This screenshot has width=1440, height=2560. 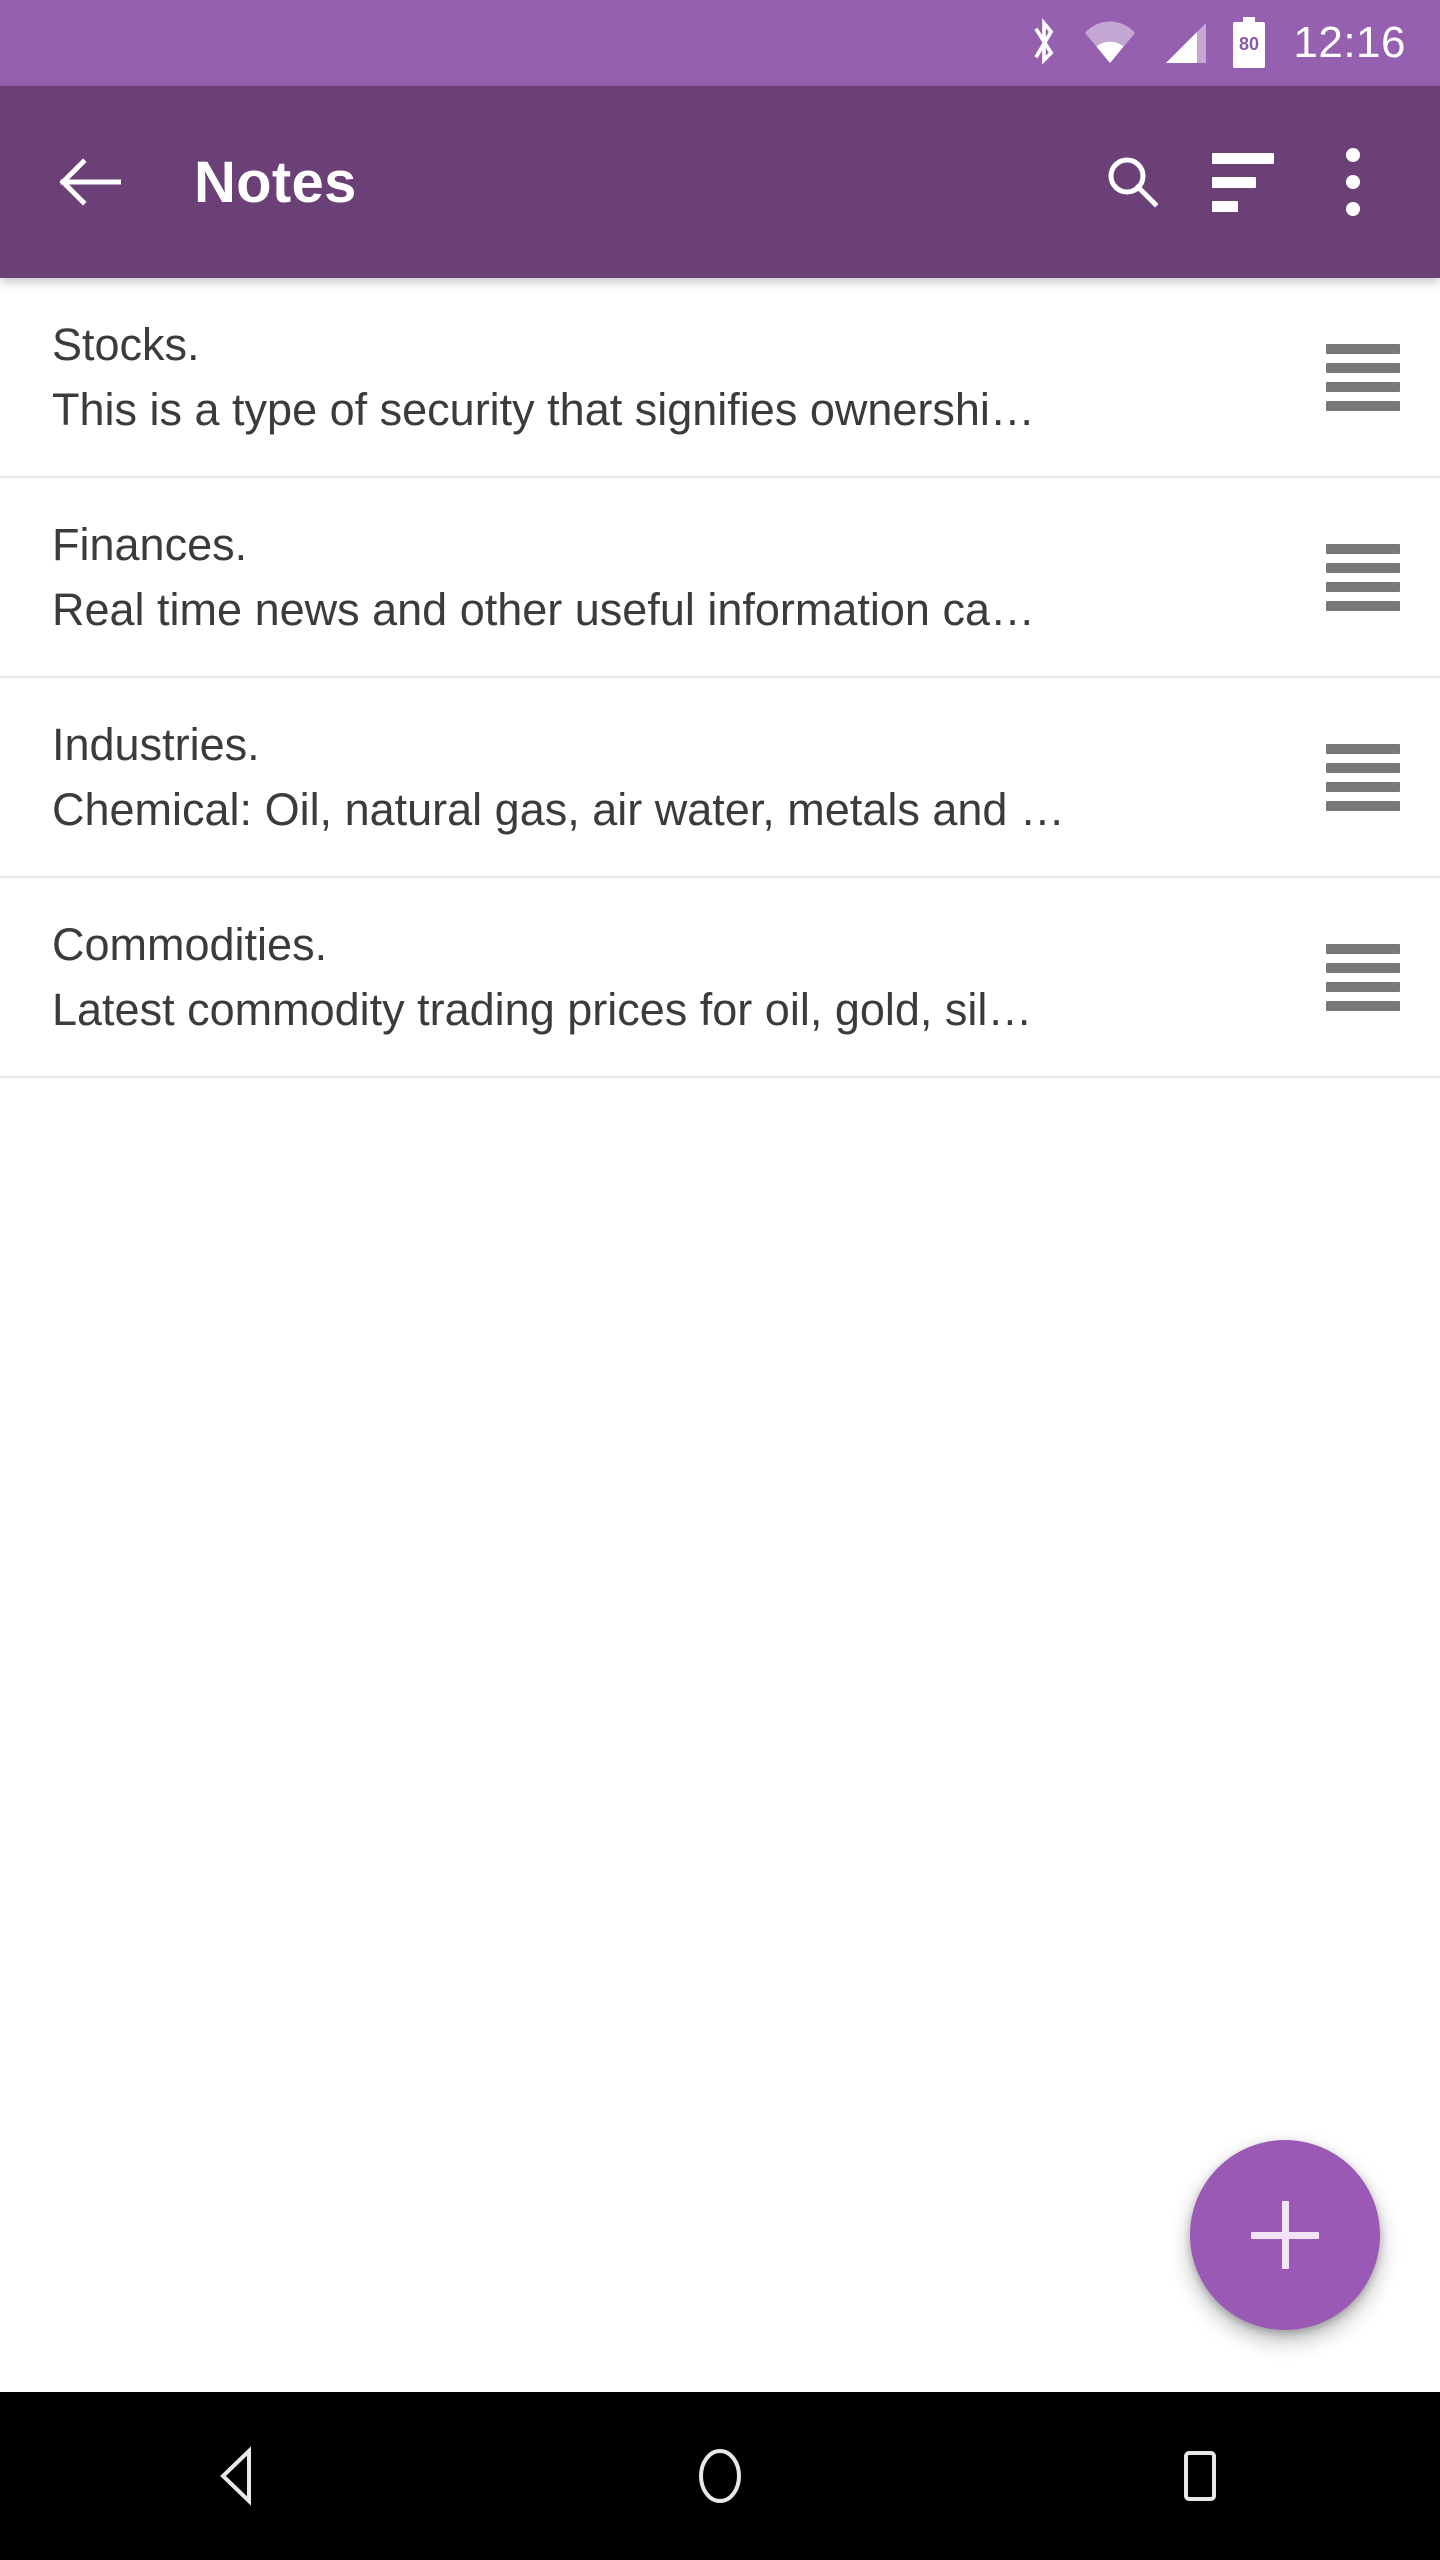 I want to click on sort-icon, so click(x=1243, y=182).